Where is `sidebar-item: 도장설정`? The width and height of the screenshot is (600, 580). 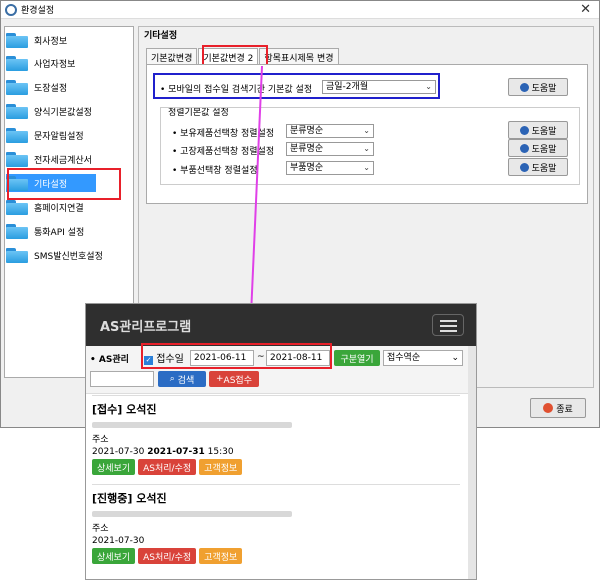 sidebar-item: 도장설정 is located at coordinates (36, 87).